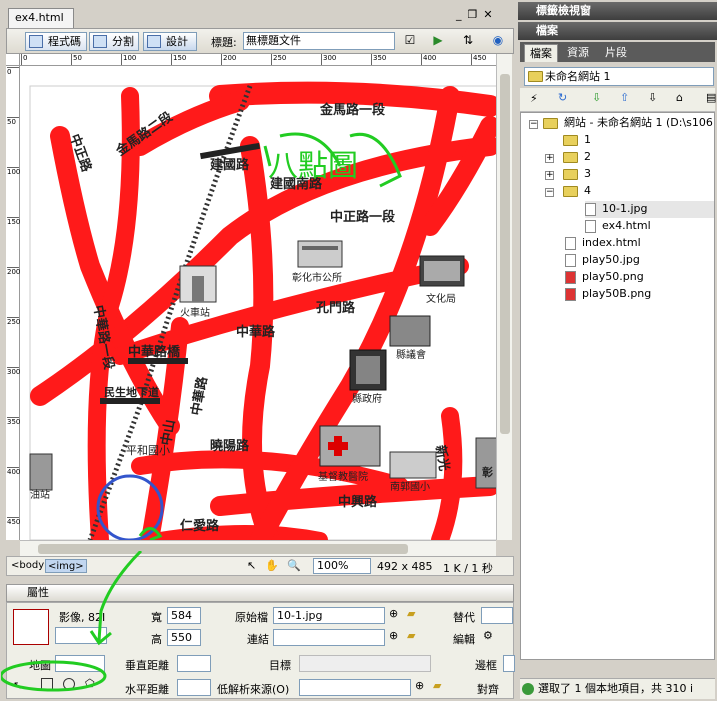  Describe the element at coordinates (336, 308) in the screenshot. I see `map-label: 孔門路` at that location.